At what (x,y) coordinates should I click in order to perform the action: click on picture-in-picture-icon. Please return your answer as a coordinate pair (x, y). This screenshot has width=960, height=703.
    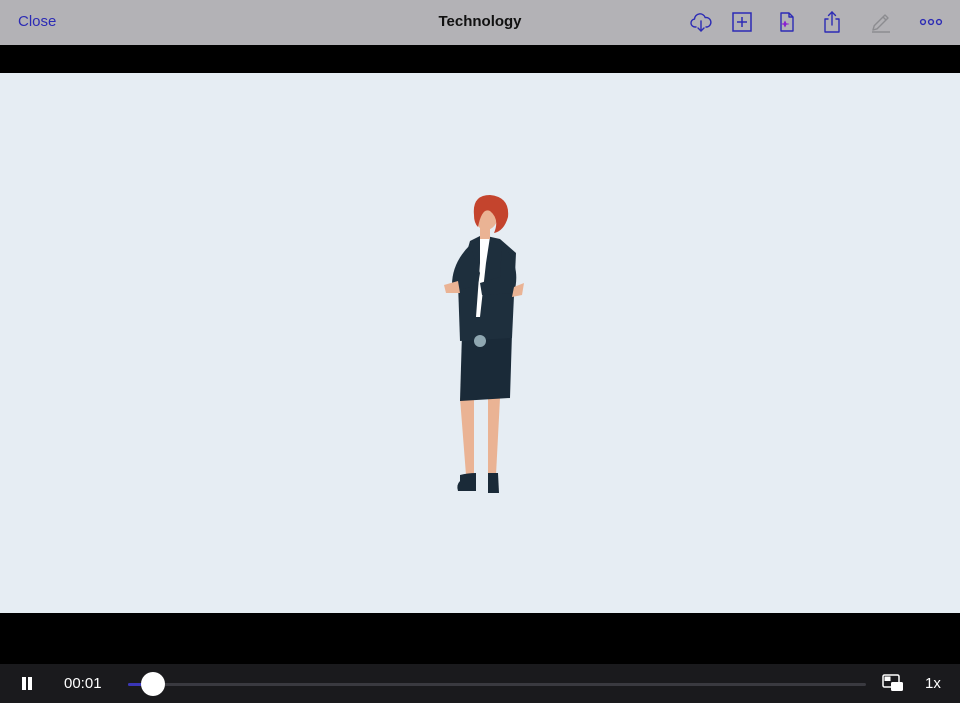
    Looking at the image, I should click on (893, 683).